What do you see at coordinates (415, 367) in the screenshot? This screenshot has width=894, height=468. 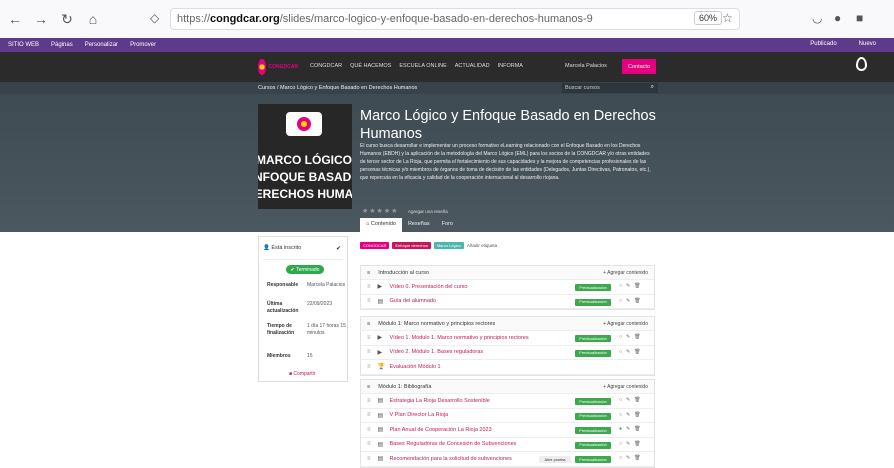 I see `item-label: Evaluación Módulo 1` at bounding box center [415, 367].